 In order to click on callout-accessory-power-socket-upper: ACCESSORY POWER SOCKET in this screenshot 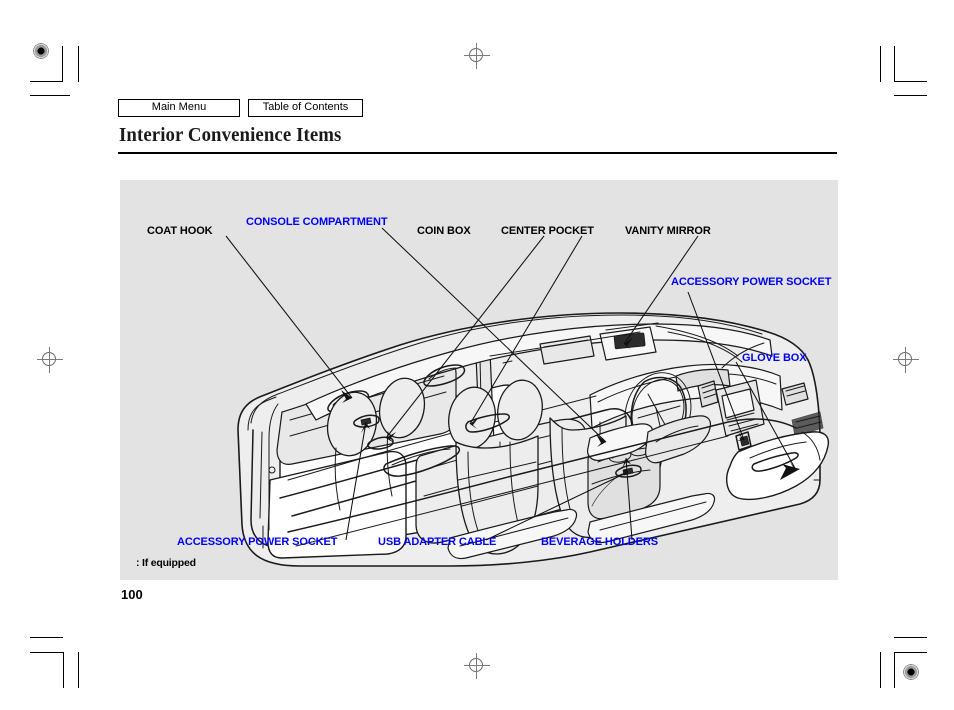, I will do `click(751, 282)`.